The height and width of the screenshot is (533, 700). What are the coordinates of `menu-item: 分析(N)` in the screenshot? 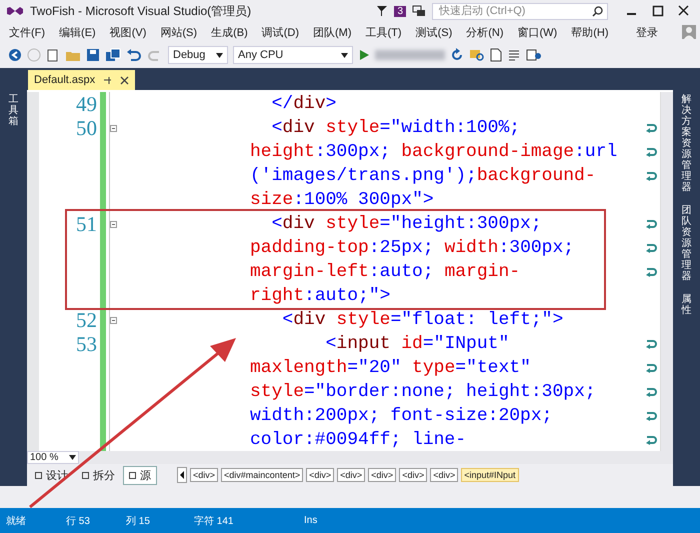 It's located at (485, 32).